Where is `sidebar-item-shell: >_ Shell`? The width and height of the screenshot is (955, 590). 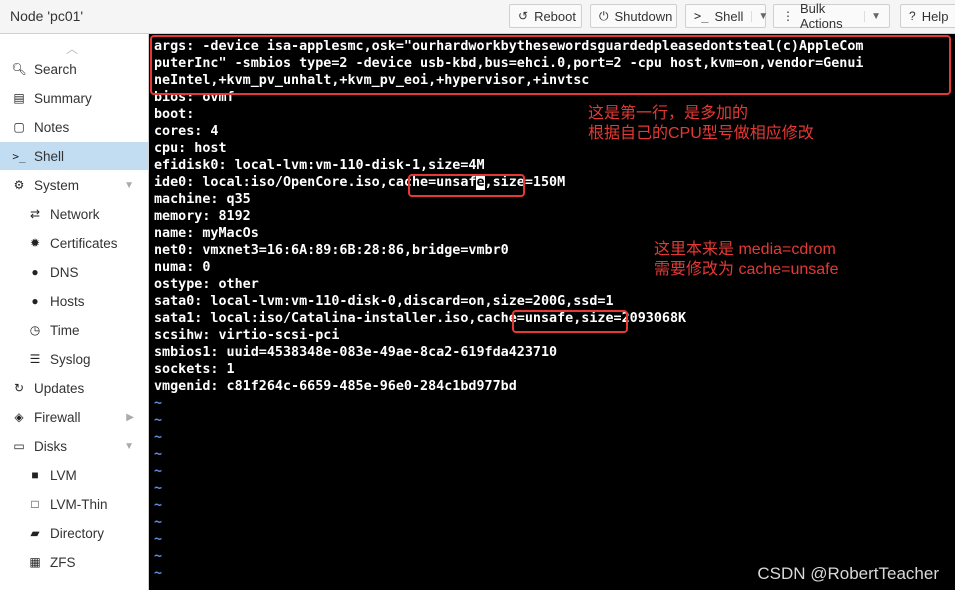
sidebar-item-shell: >_ Shell is located at coordinates (74, 156).